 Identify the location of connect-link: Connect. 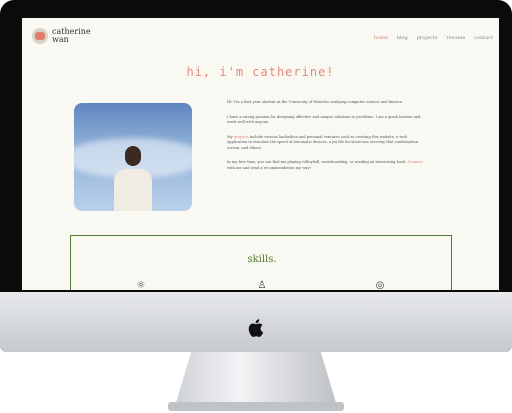
(415, 162).